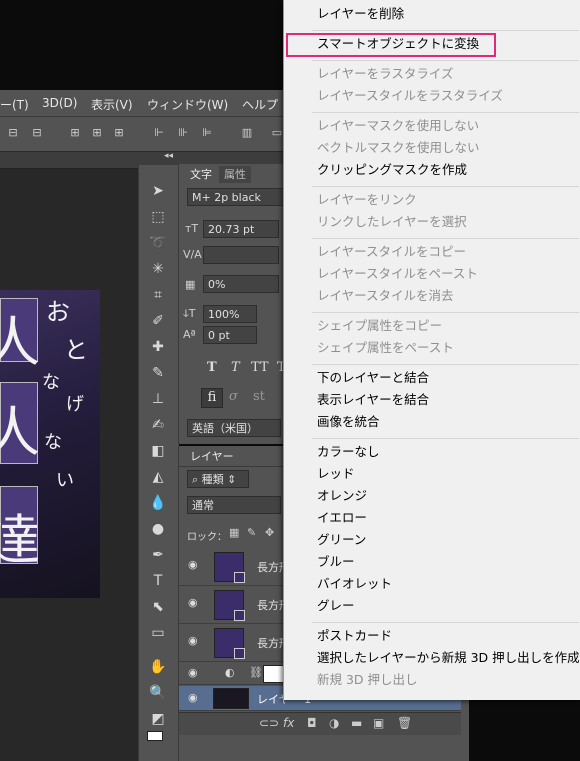 The image size is (580, 761). I want to click on context-menu-item: レイヤーをラスタライズ, so click(385, 73).